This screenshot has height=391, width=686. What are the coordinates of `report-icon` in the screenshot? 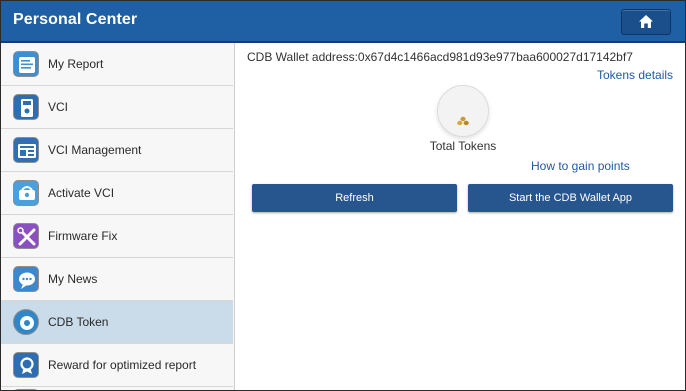 It's located at (26, 64).